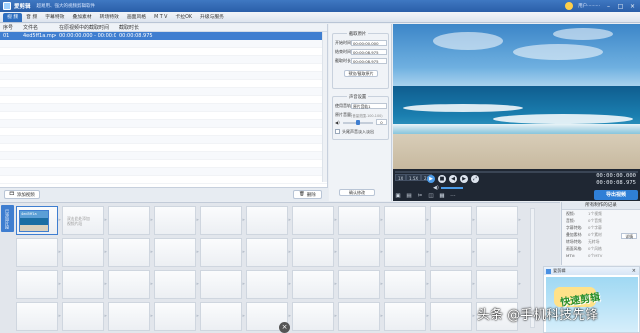 Image resolution: width=640 pixels, height=333 pixels. I want to click on camera-icon: ▣, so click(398, 196).